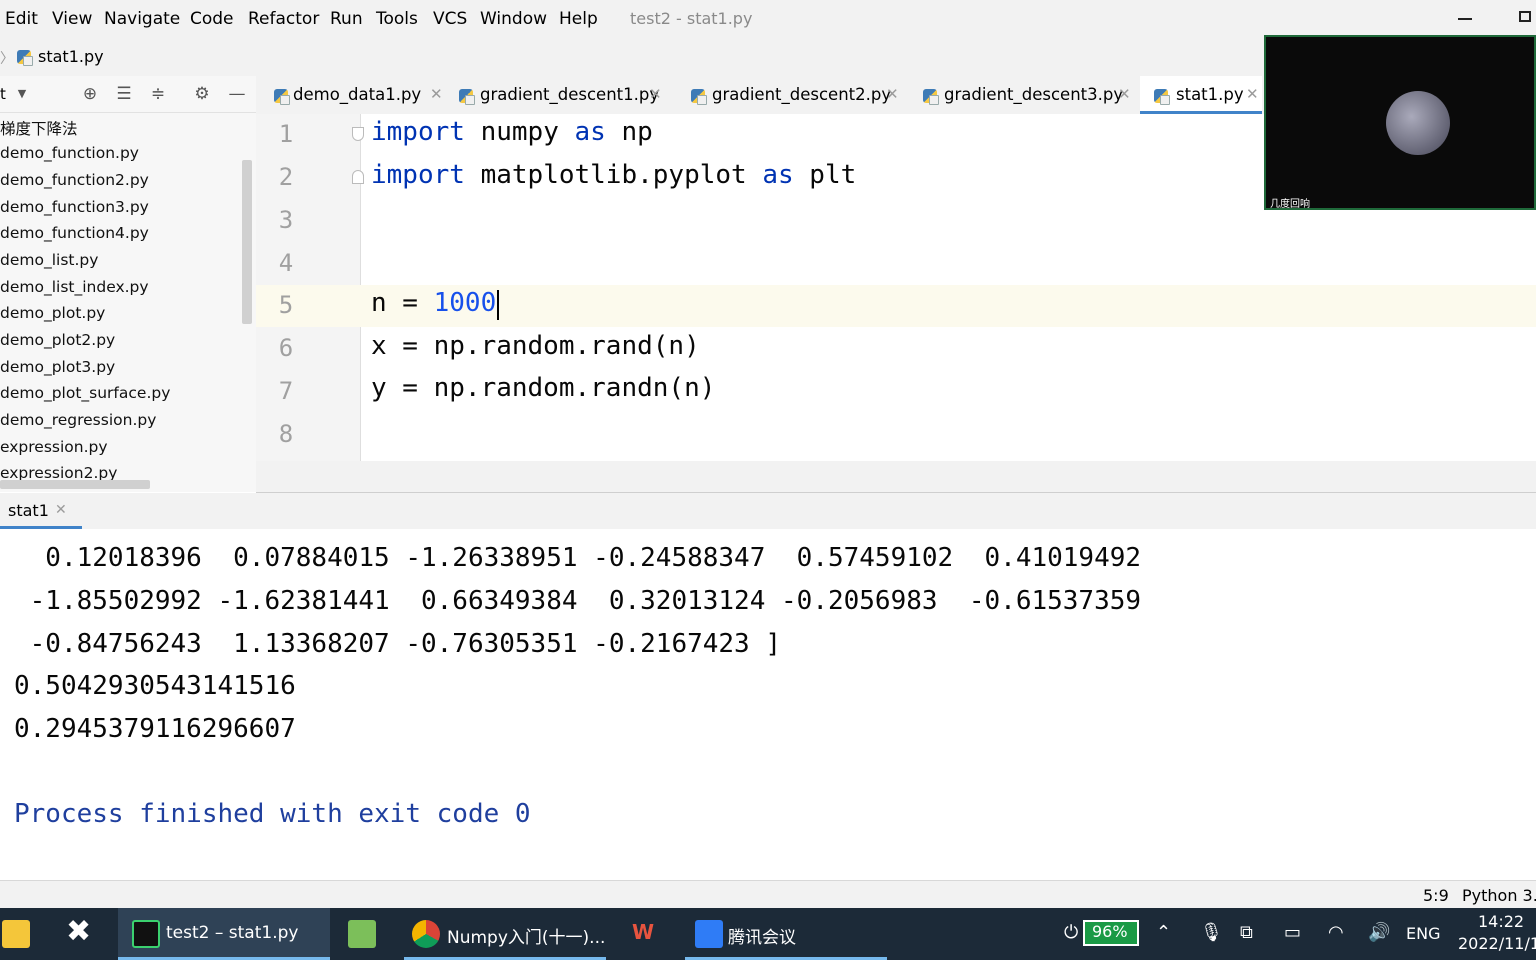 This screenshot has width=1536, height=960. I want to click on taskbar-xmind: ✖, so click(82, 934).